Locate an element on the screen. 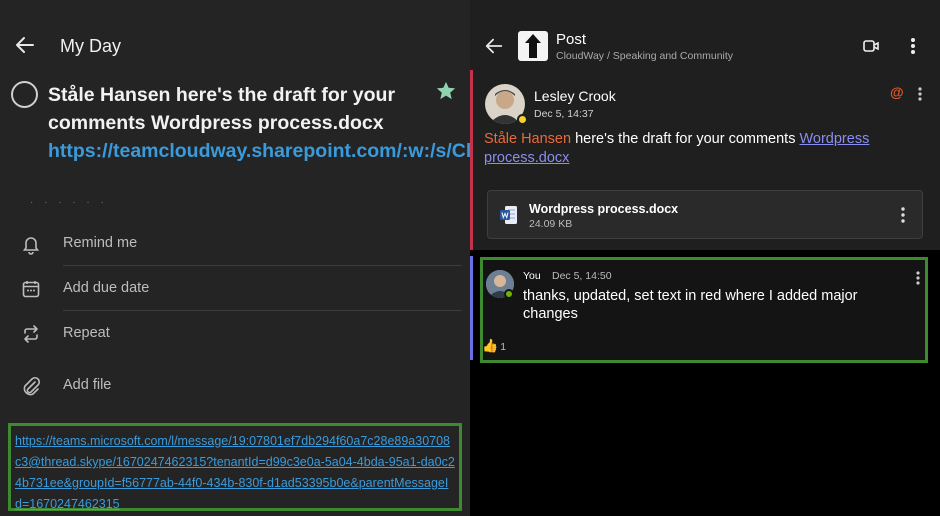 The height and width of the screenshot is (516, 940). remind-me-option: Remind me is located at coordinates (235, 244).